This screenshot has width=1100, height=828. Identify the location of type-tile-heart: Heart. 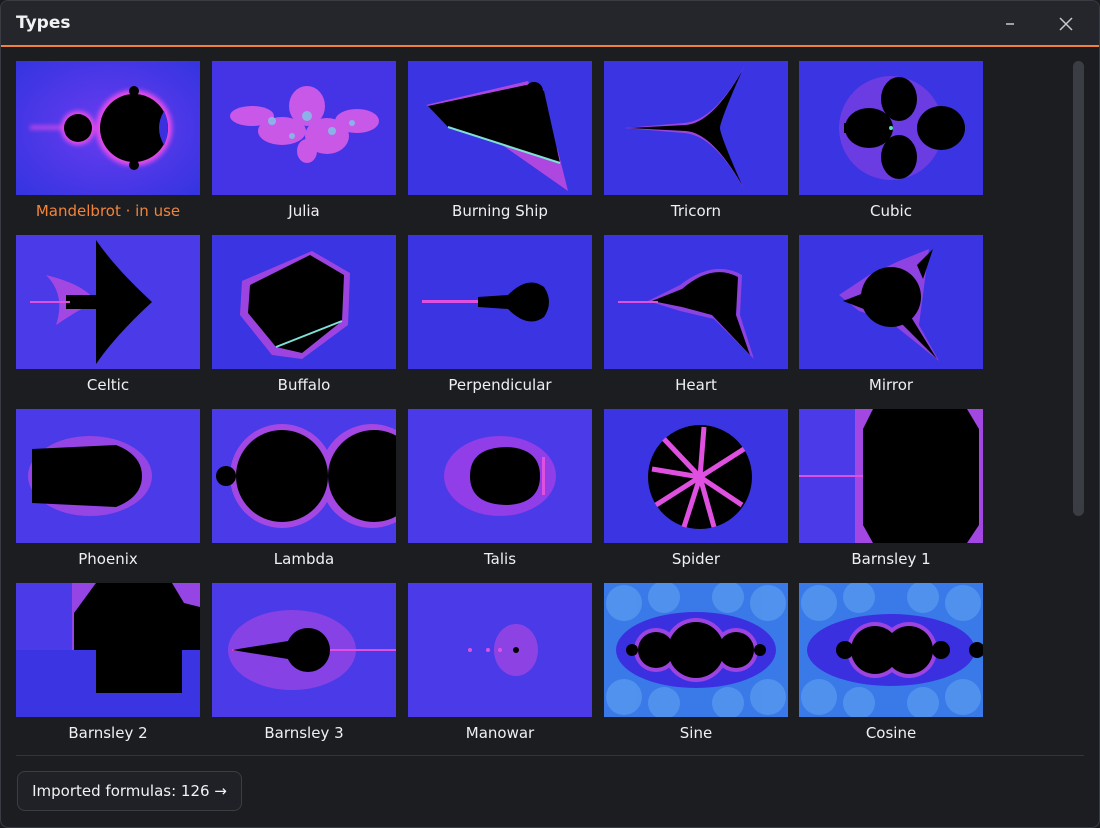
(696, 317).